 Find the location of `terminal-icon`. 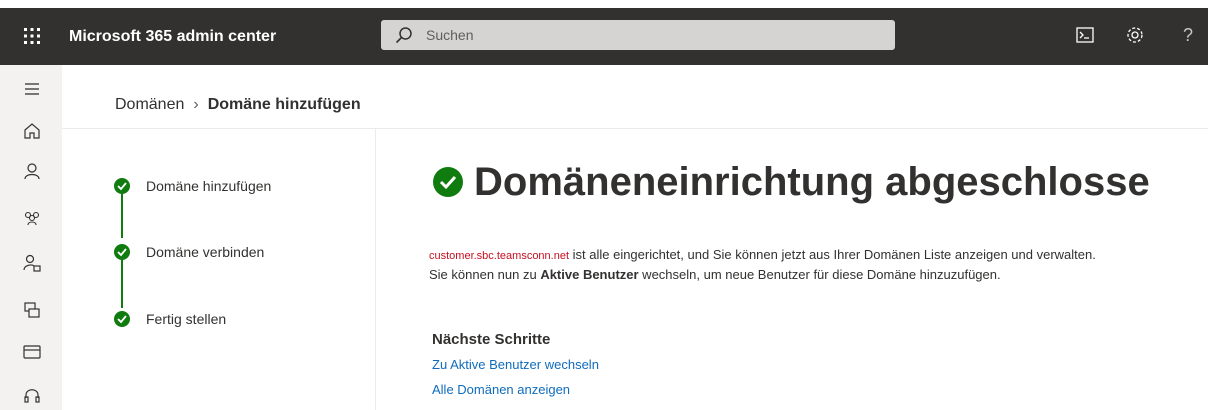

terminal-icon is located at coordinates (1085, 35).